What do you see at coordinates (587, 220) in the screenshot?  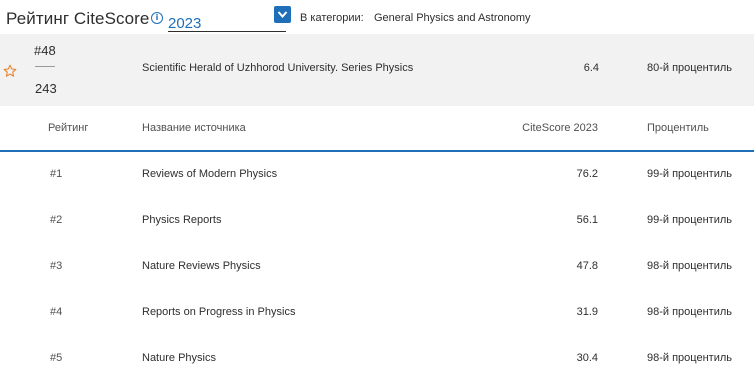 I see `row-citescore: 56.1` at bounding box center [587, 220].